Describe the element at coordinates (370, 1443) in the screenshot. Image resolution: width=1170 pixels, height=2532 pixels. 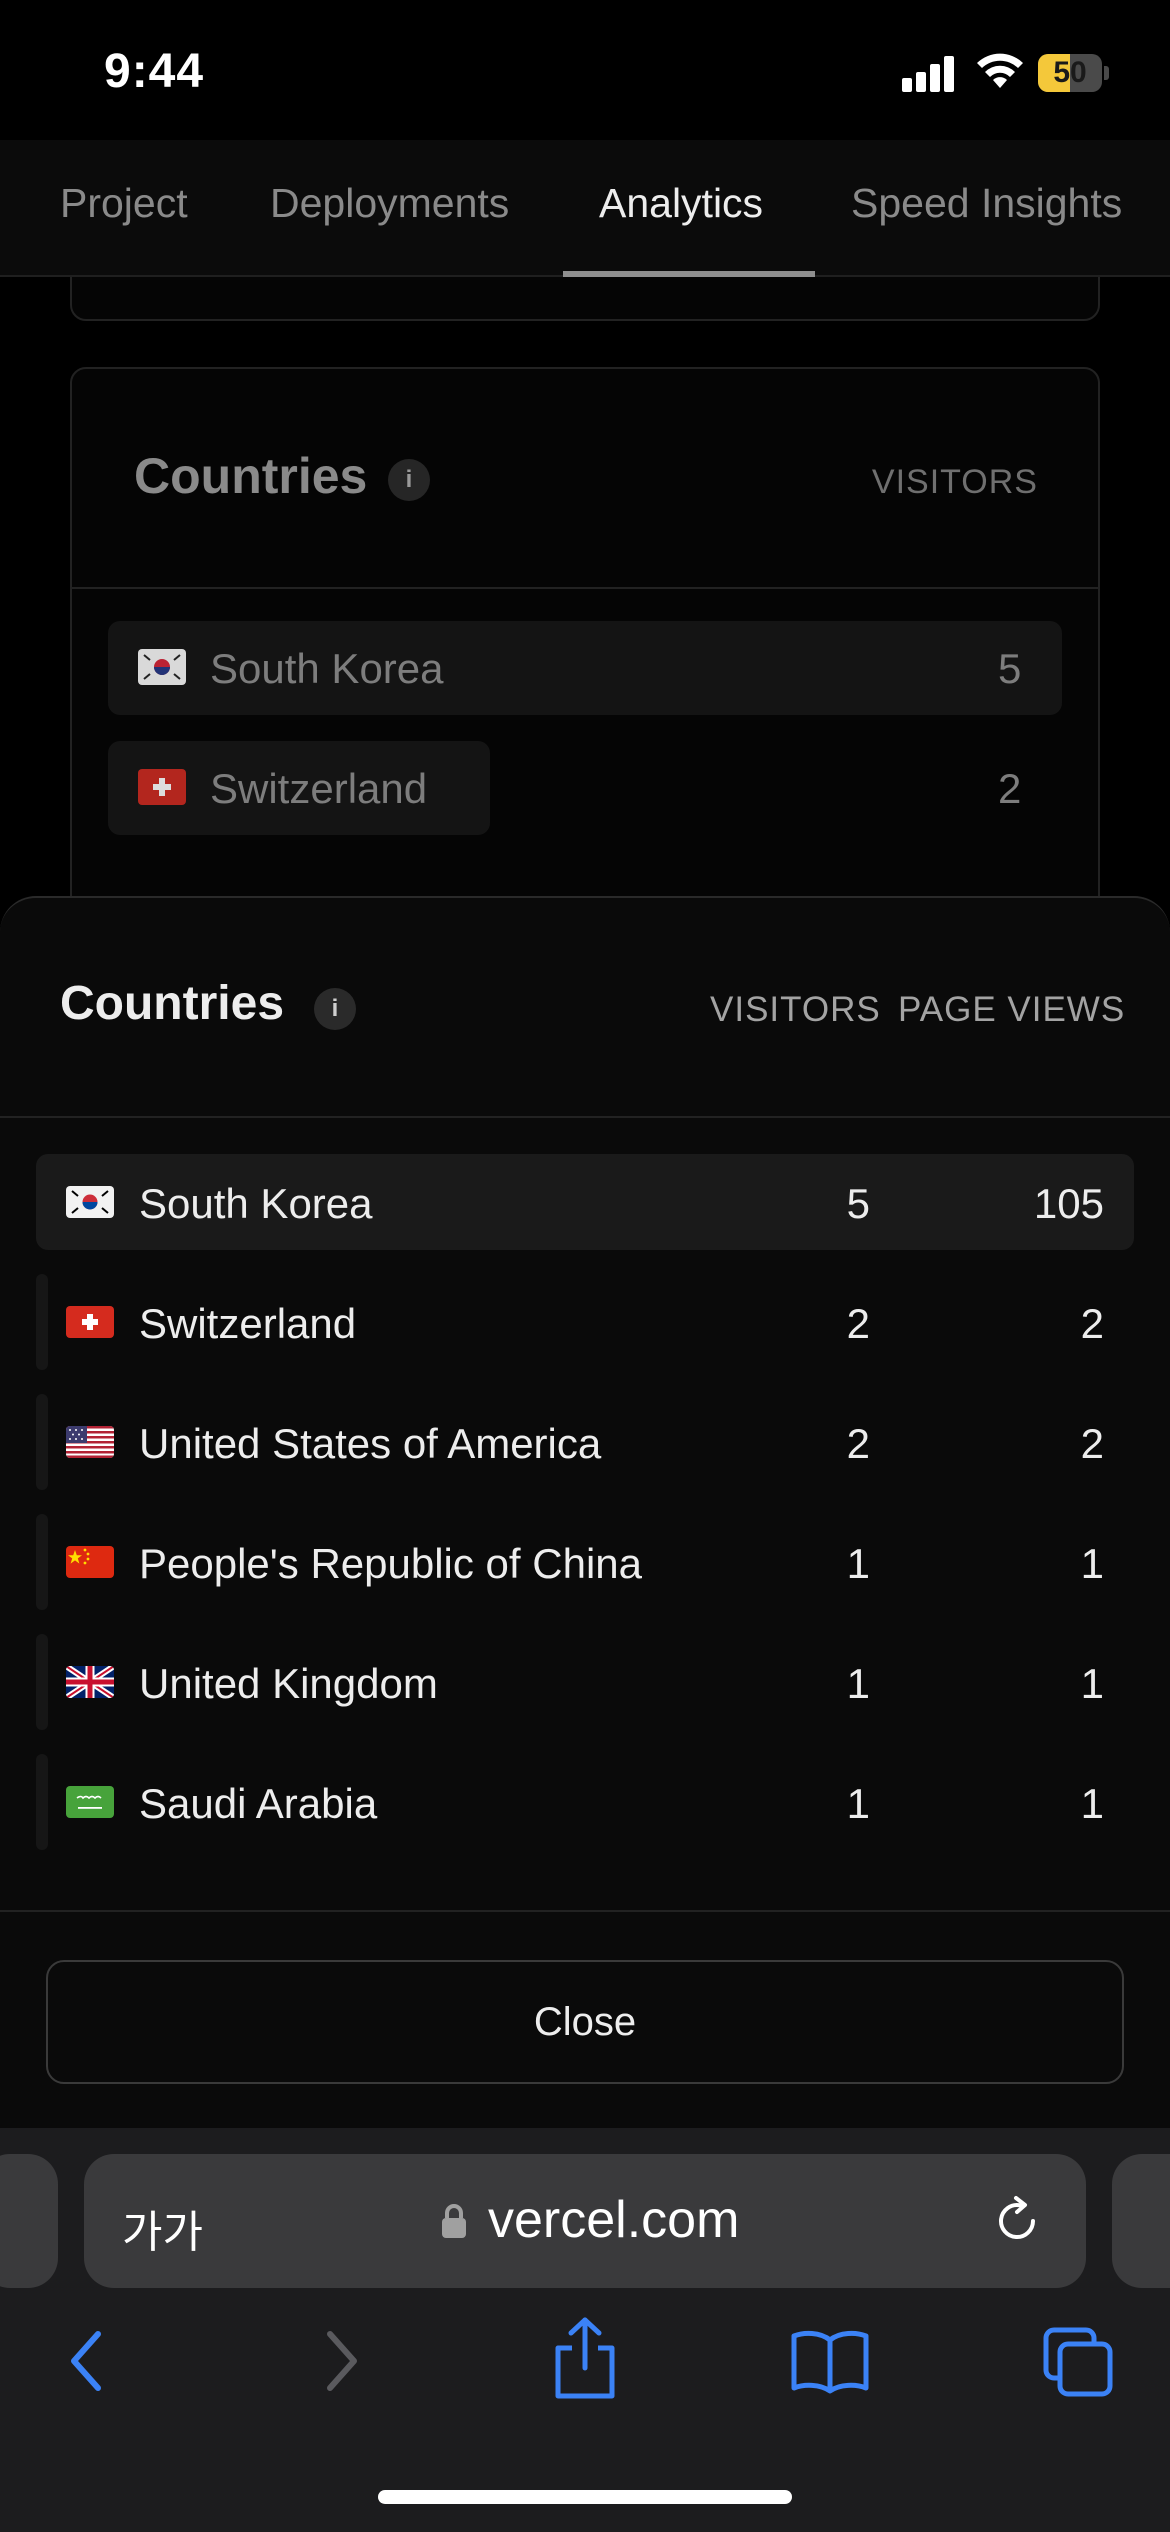
I see `country-name: United States of America` at that location.